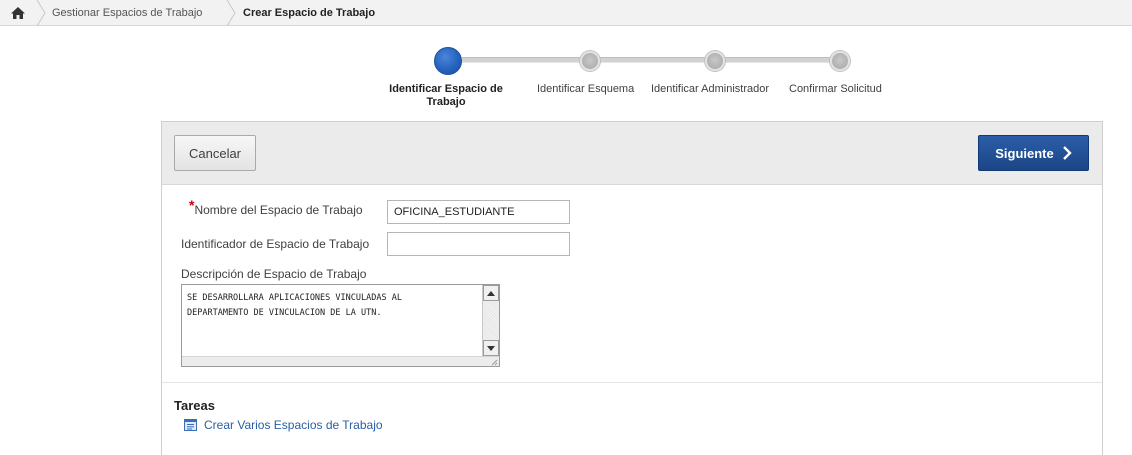 The image size is (1132, 455). I want to click on wizard-step-2-indicator, so click(590, 61).